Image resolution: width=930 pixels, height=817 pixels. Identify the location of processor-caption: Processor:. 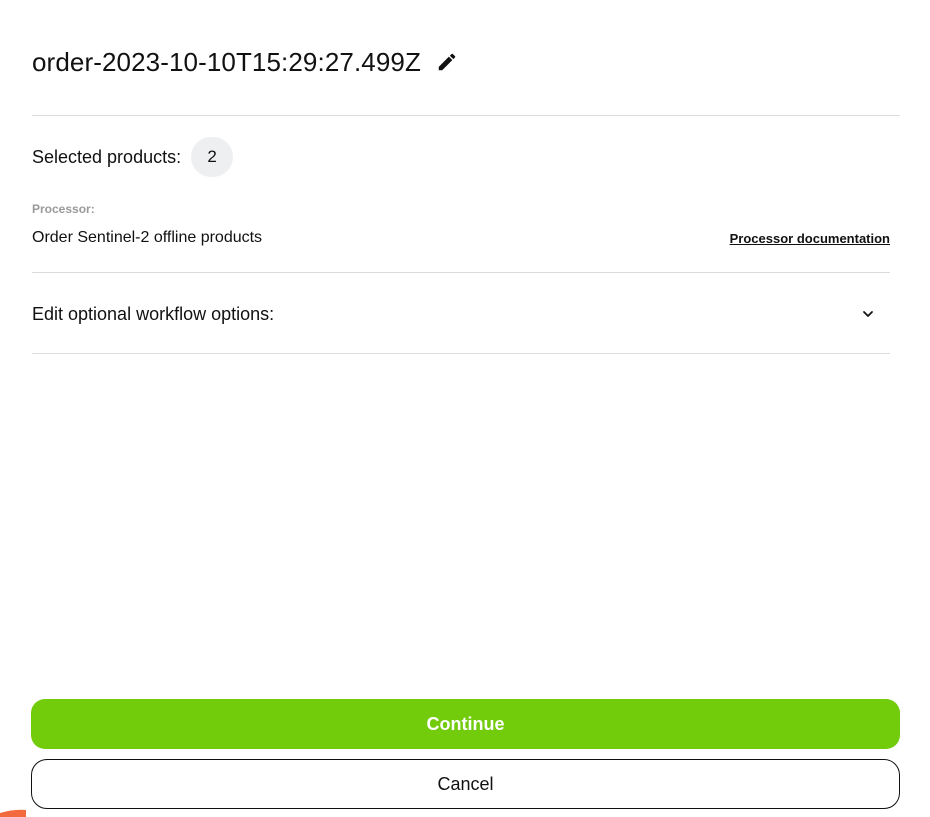
(63, 209).